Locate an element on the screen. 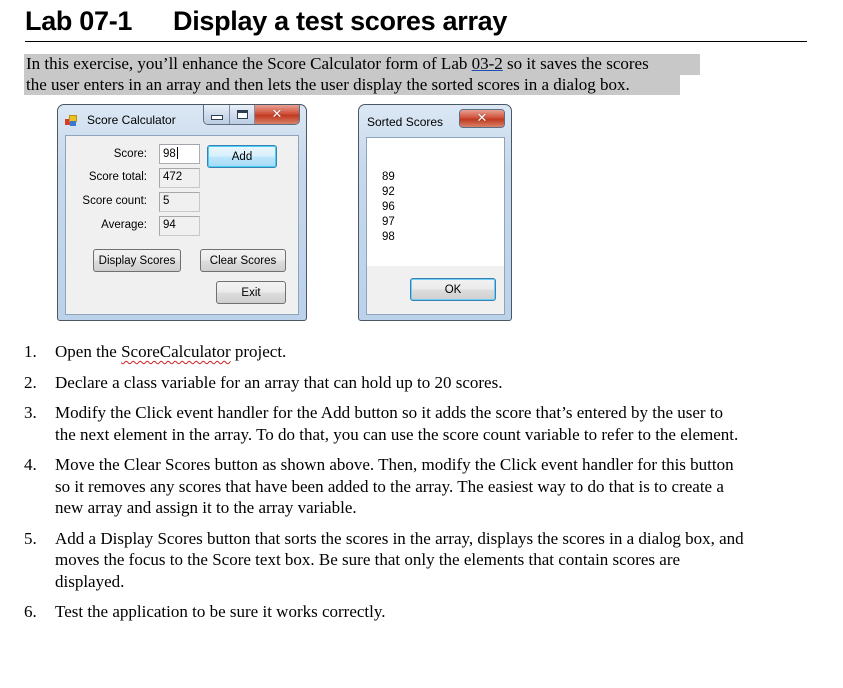 The image size is (843, 688). message-area: 89 92 96 97 98 is located at coordinates (435, 202).